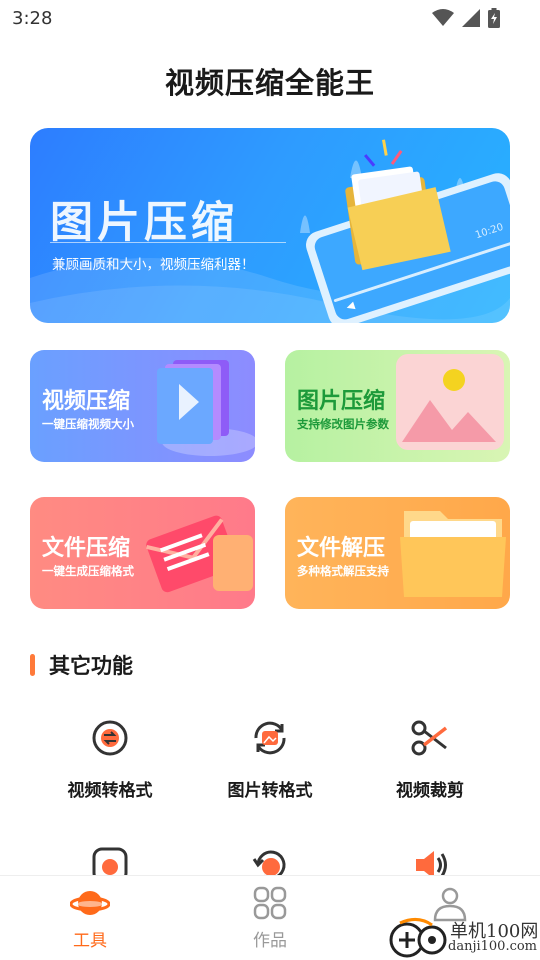 The width and height of the screenshot is (540, 960). What do you see at coordinates (90, 941) in the screenshot?
I see `tab-label: 工具` at bounding box center [90, 941].